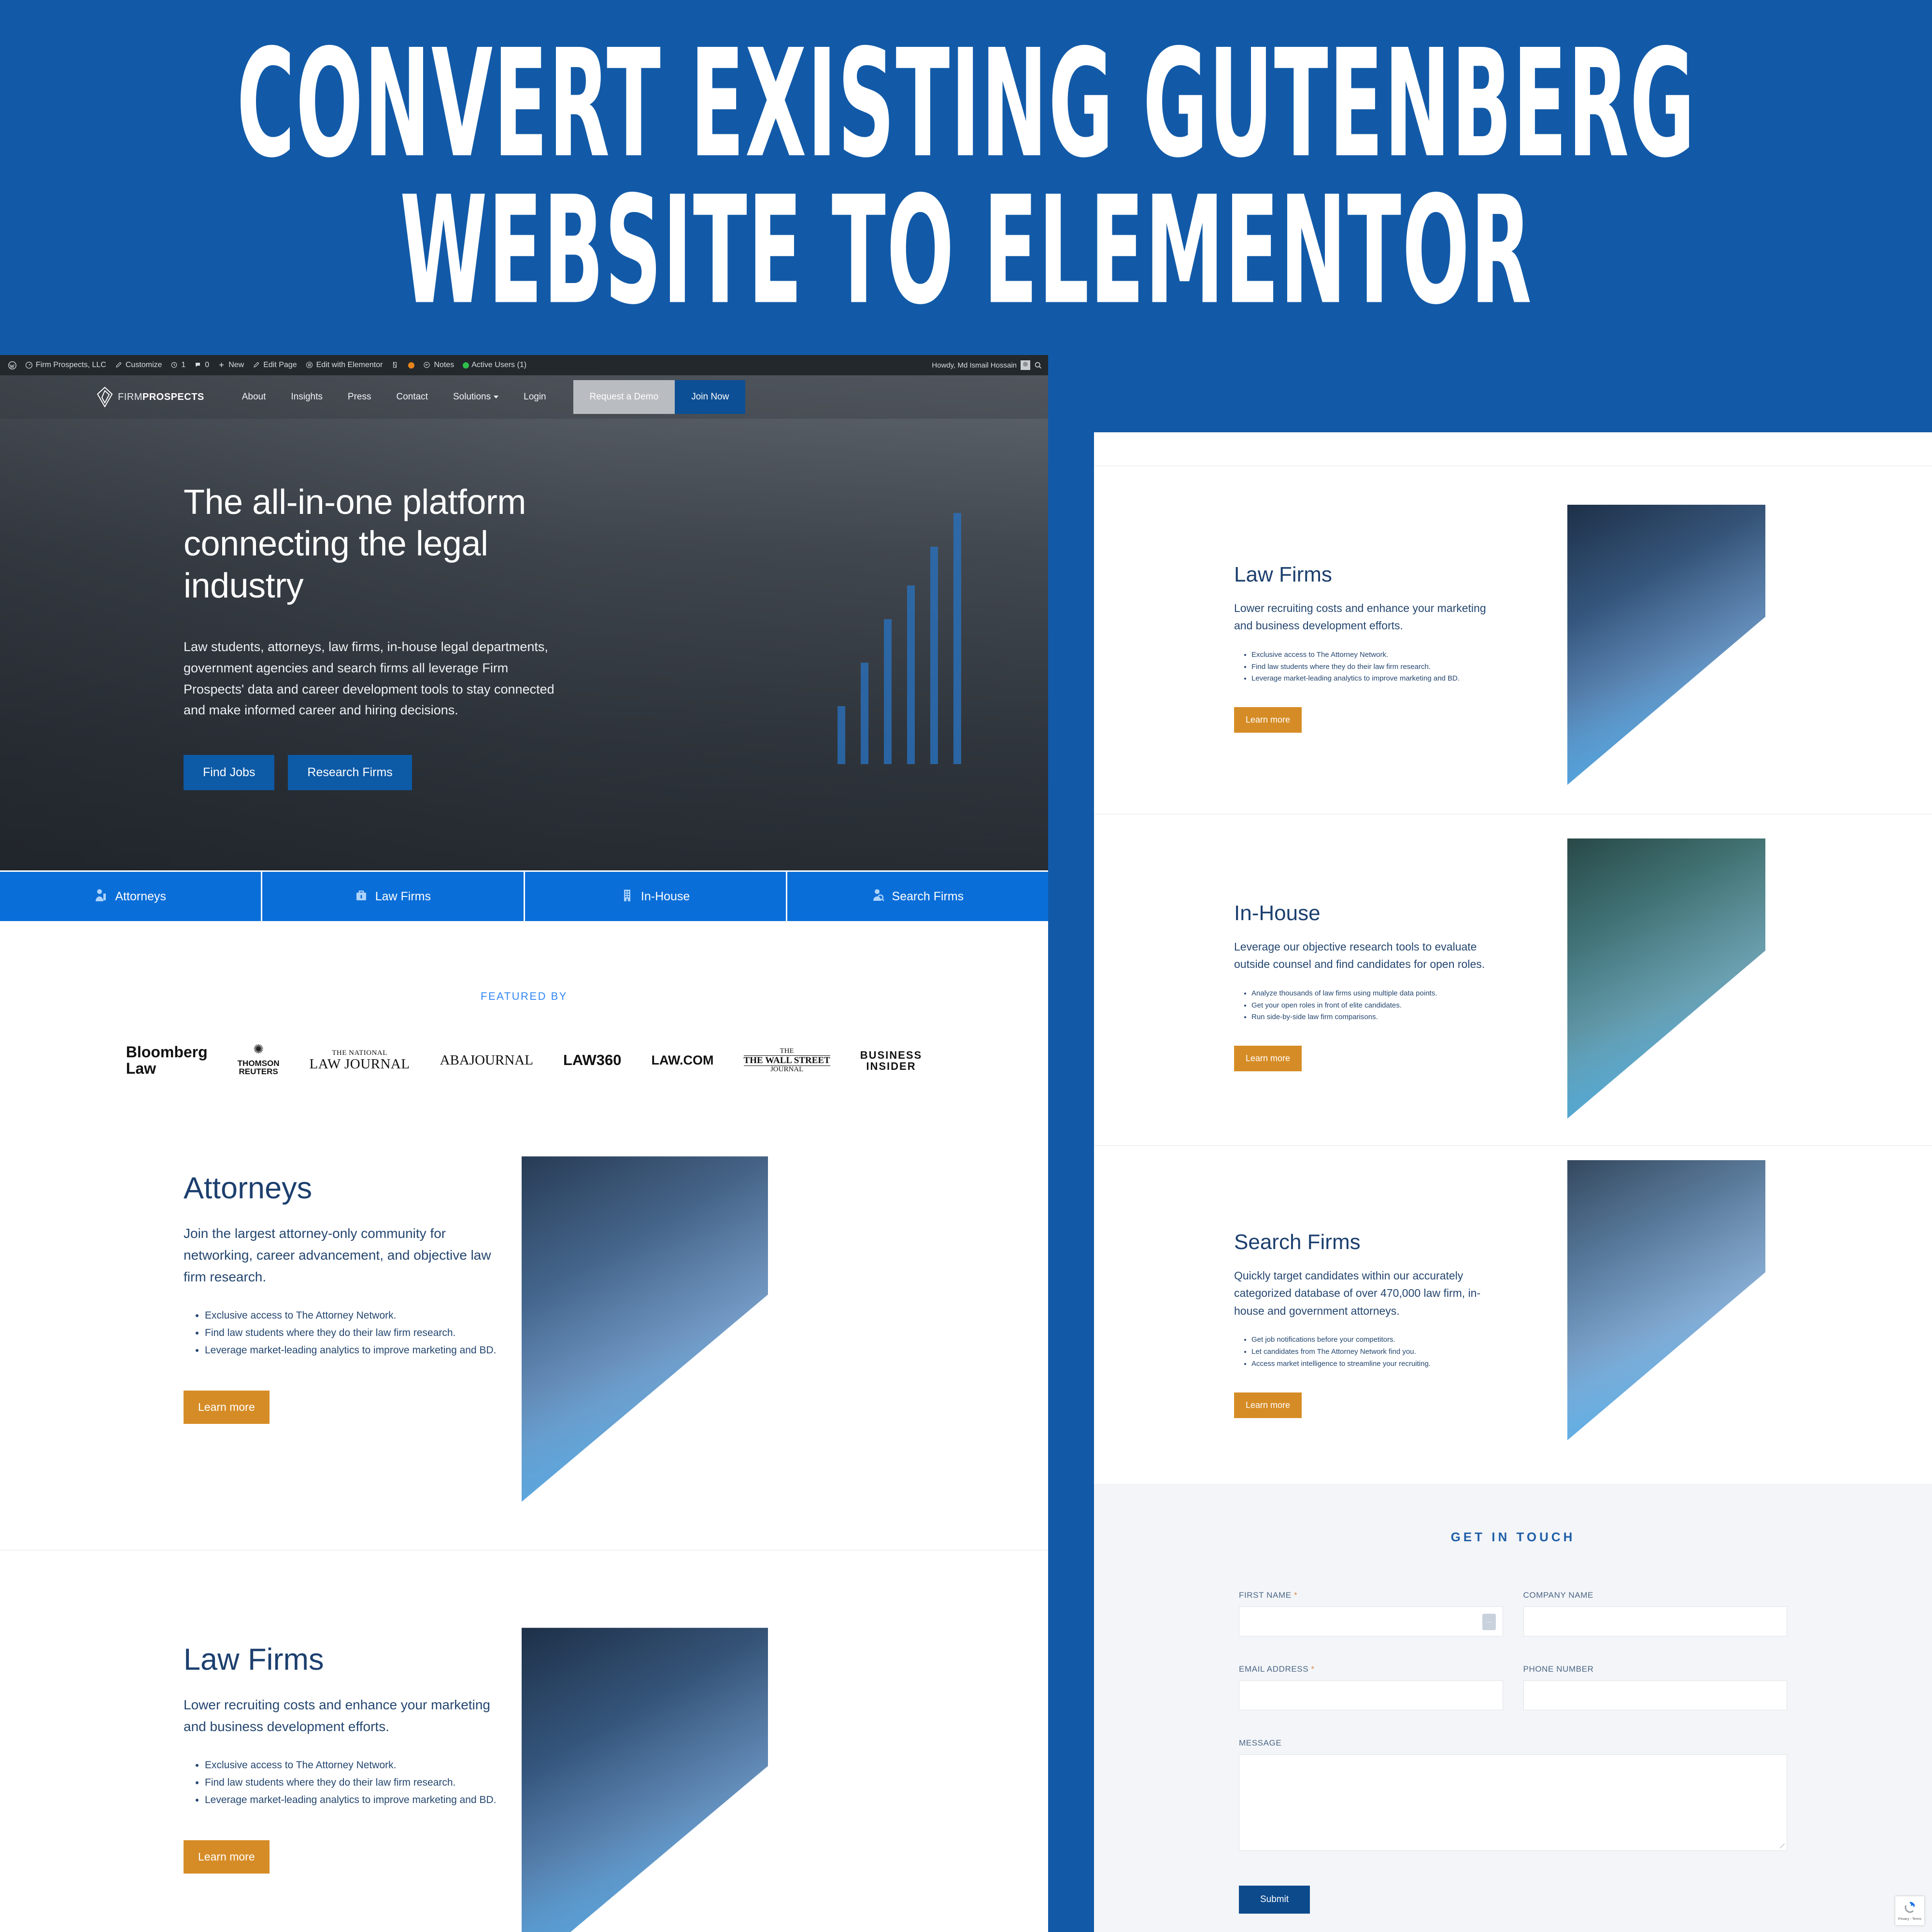  I want to click on new-label: New, so click(236, 365).